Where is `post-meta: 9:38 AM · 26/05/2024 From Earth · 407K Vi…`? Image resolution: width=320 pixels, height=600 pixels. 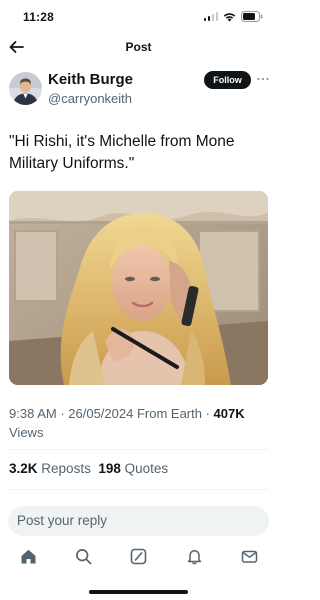
post-meta: 9:38 AM · 26/05/2024 From Earth · 407K Vi… is located at coordinates (140, 423).